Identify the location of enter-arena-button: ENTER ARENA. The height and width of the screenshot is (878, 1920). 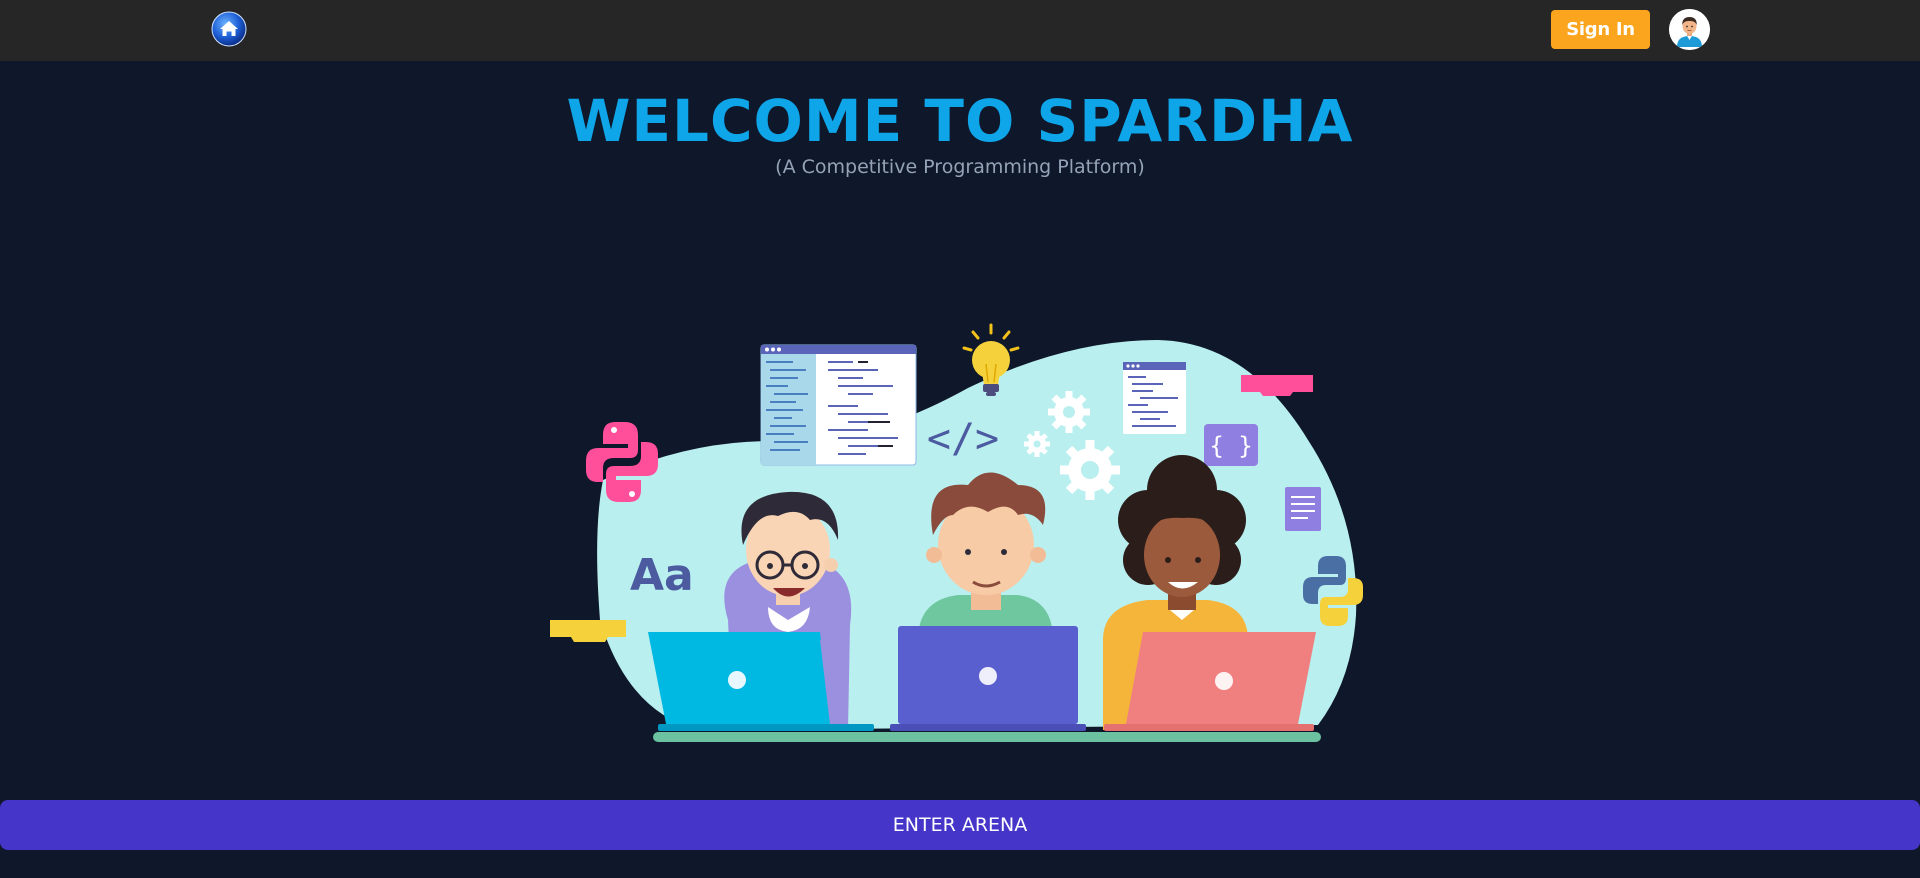
(960, 825).